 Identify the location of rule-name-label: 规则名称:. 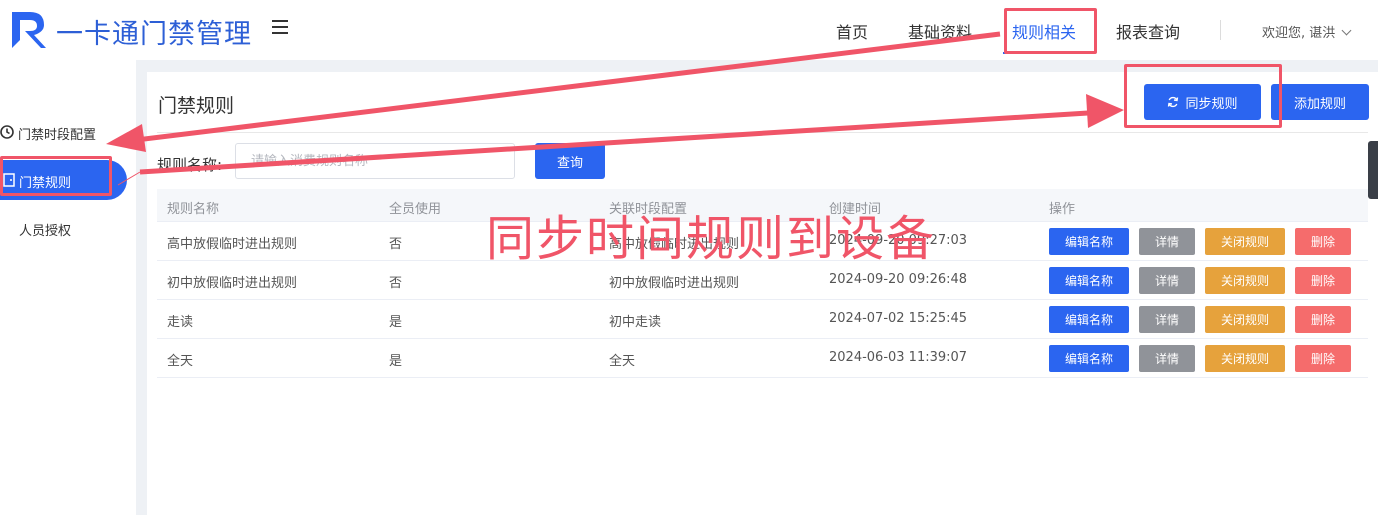
(190, 165).